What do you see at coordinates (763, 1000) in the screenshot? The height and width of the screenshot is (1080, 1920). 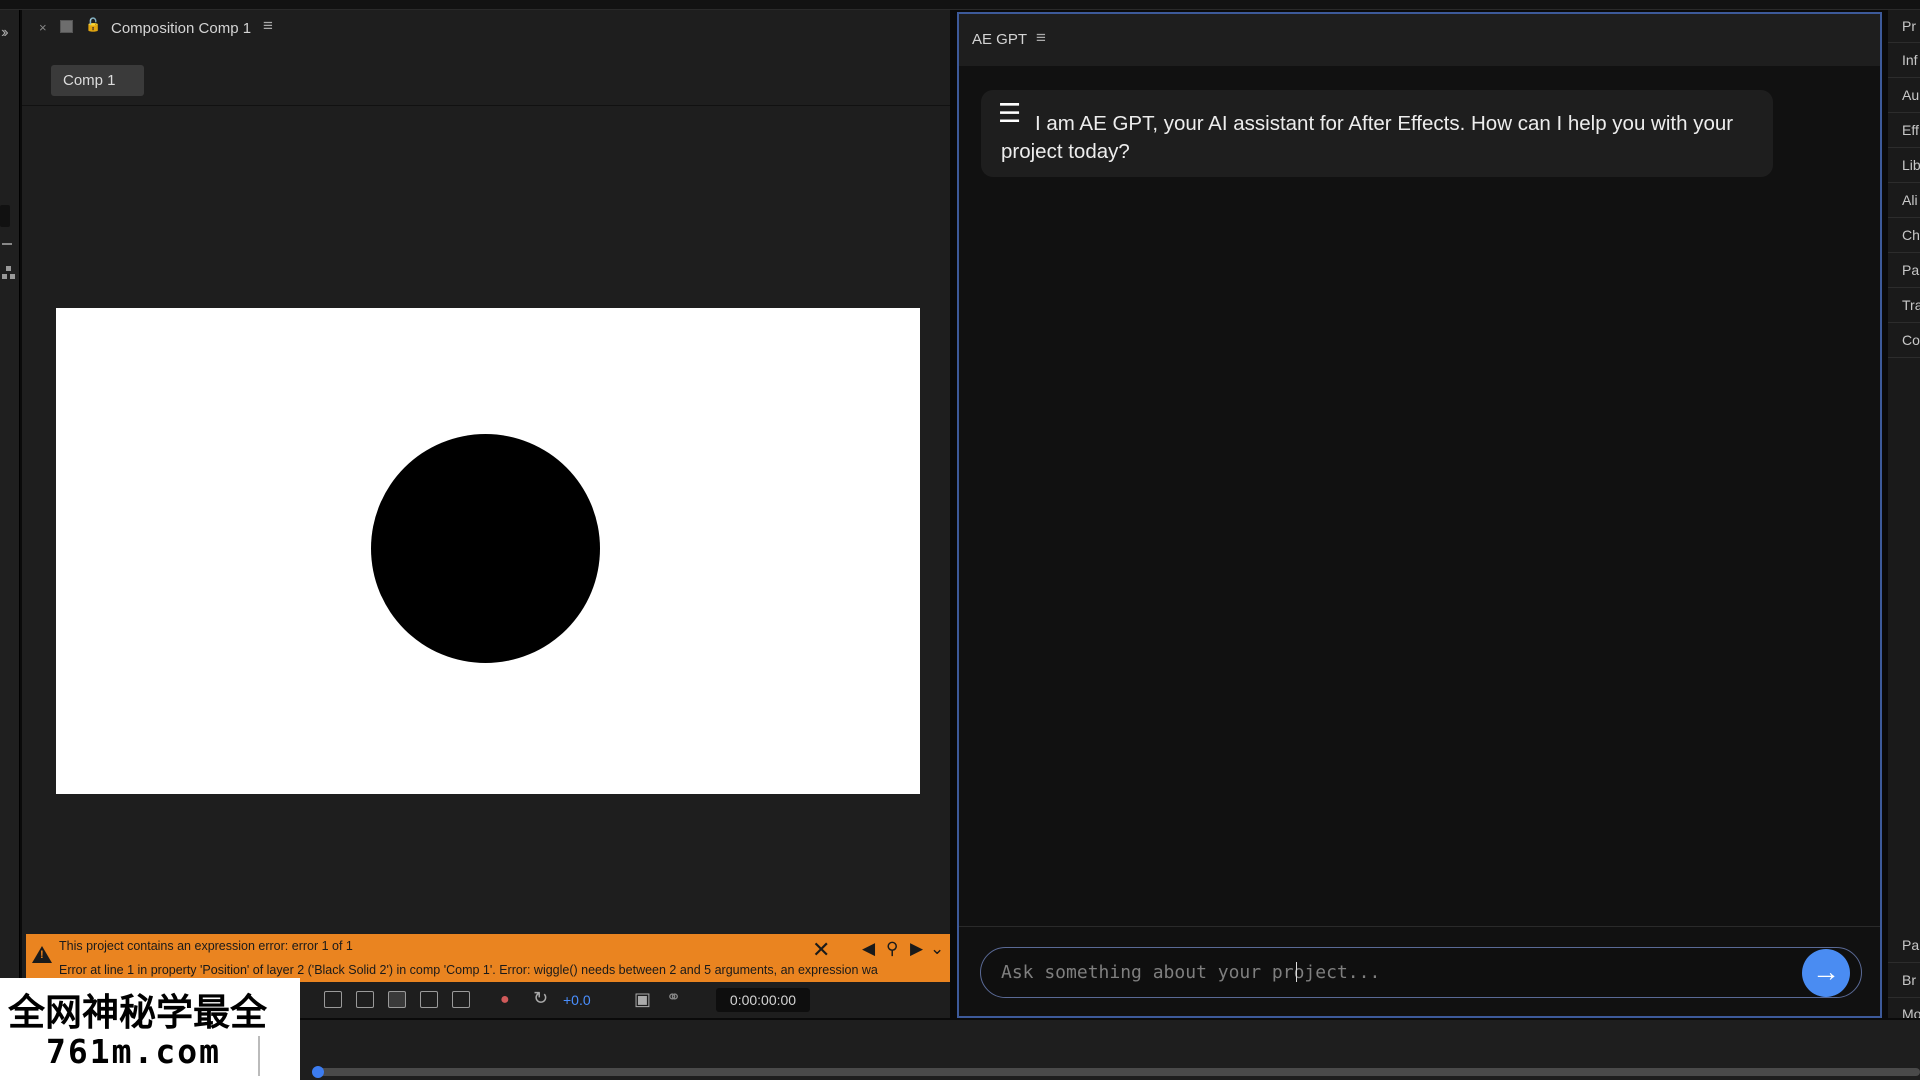 I see `current-timecode: 0:00:00:00` at bounding box center [763, 1000].